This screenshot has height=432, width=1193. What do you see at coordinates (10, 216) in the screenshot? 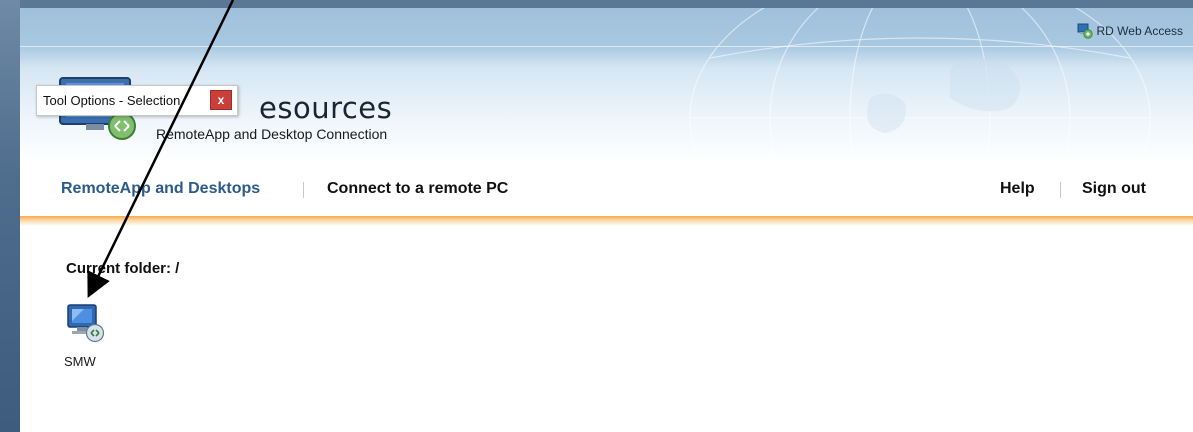
I see `window-left-edge` at bounding box center [10, 216].